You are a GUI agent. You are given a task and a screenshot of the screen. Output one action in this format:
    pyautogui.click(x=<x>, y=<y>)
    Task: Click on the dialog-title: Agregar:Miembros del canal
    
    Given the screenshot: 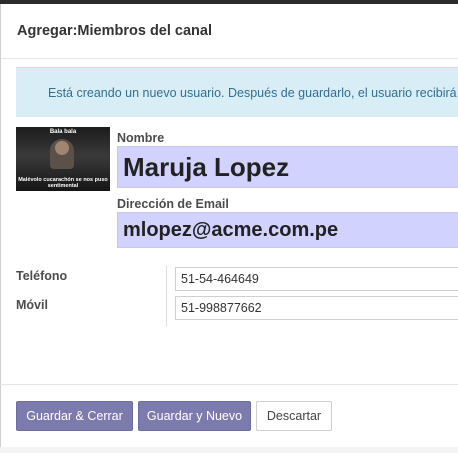 What is the action you would take?
    pyautogui.click(x=114, y=31)
    